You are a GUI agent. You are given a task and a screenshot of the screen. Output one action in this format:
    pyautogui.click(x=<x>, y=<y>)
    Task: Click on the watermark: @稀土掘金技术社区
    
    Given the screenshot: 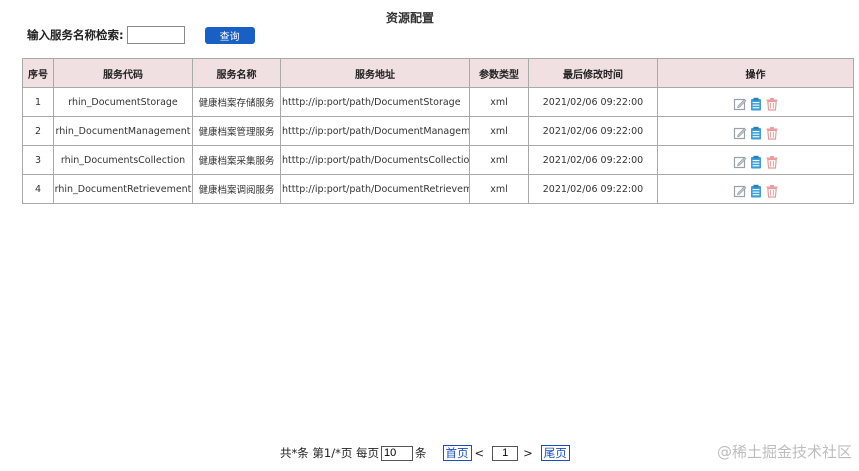 What is the action you would take?
    pyautogui.click(x=784, y=452)
    